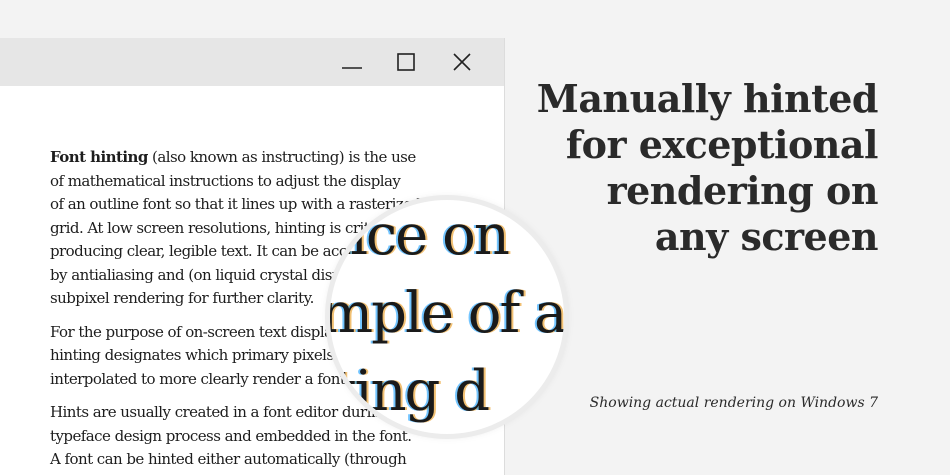 The width and height of the screenshot is (950, 475). What do you see at coordinates (722, 144) in the screenshot?
I see `headline-line: for exceptional` at bounding box center [722, 144].